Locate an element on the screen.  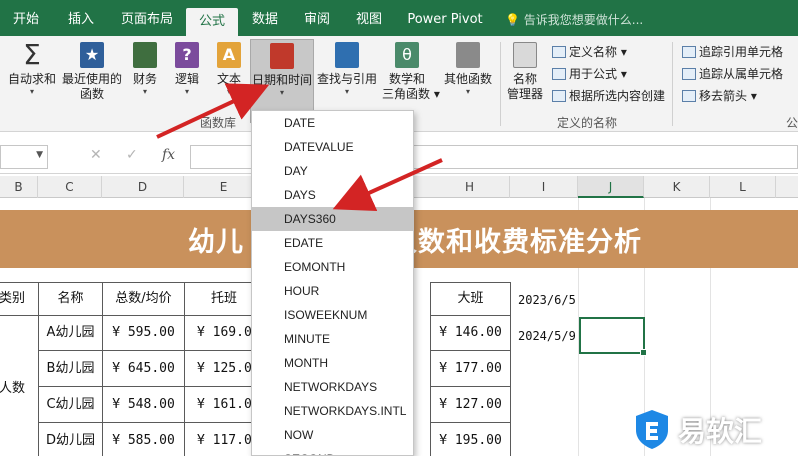
active-cell-selection is located at coordinates (613, 336).